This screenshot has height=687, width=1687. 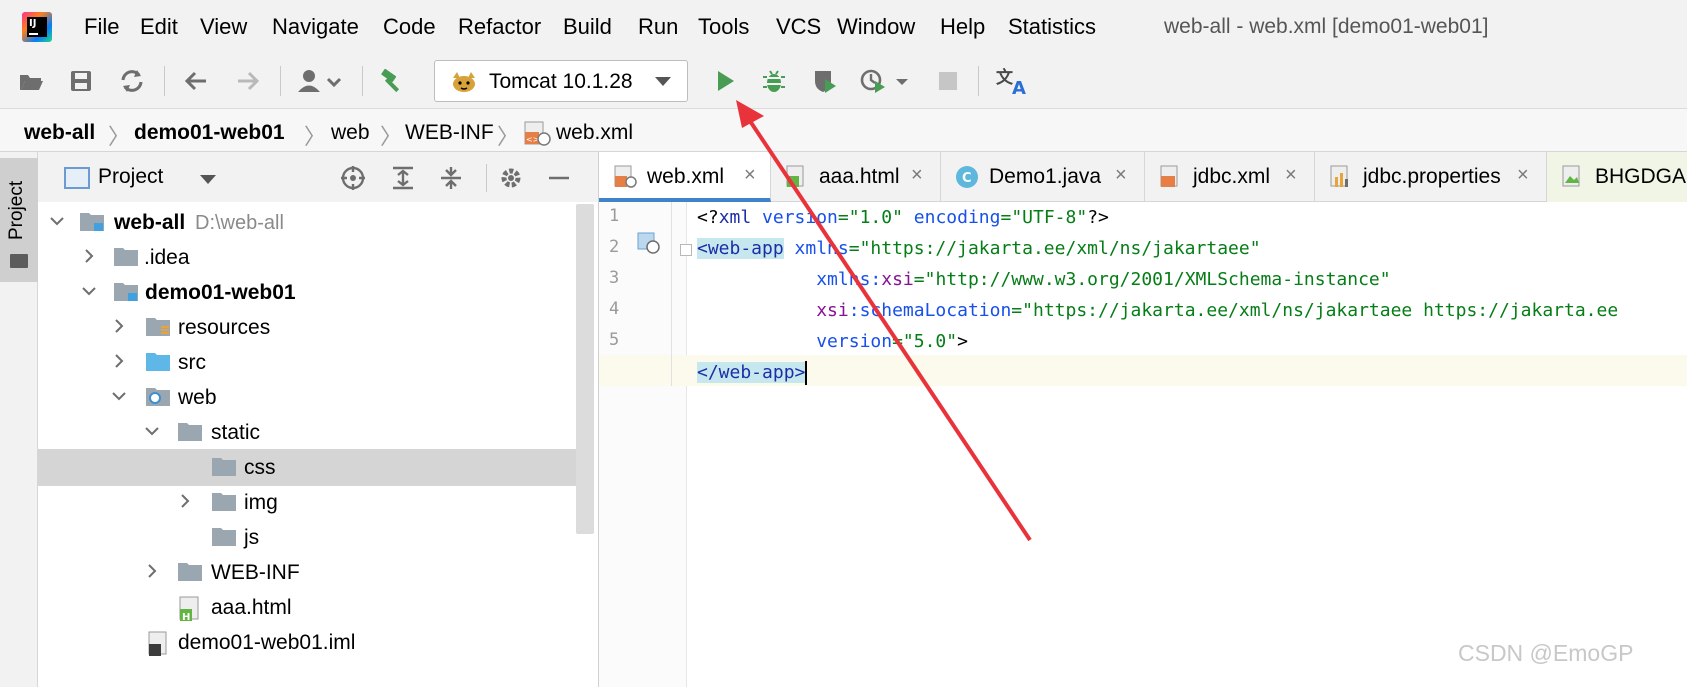 I want to click on tree-item-label: demo01-web01, so click(x=220, y=292).